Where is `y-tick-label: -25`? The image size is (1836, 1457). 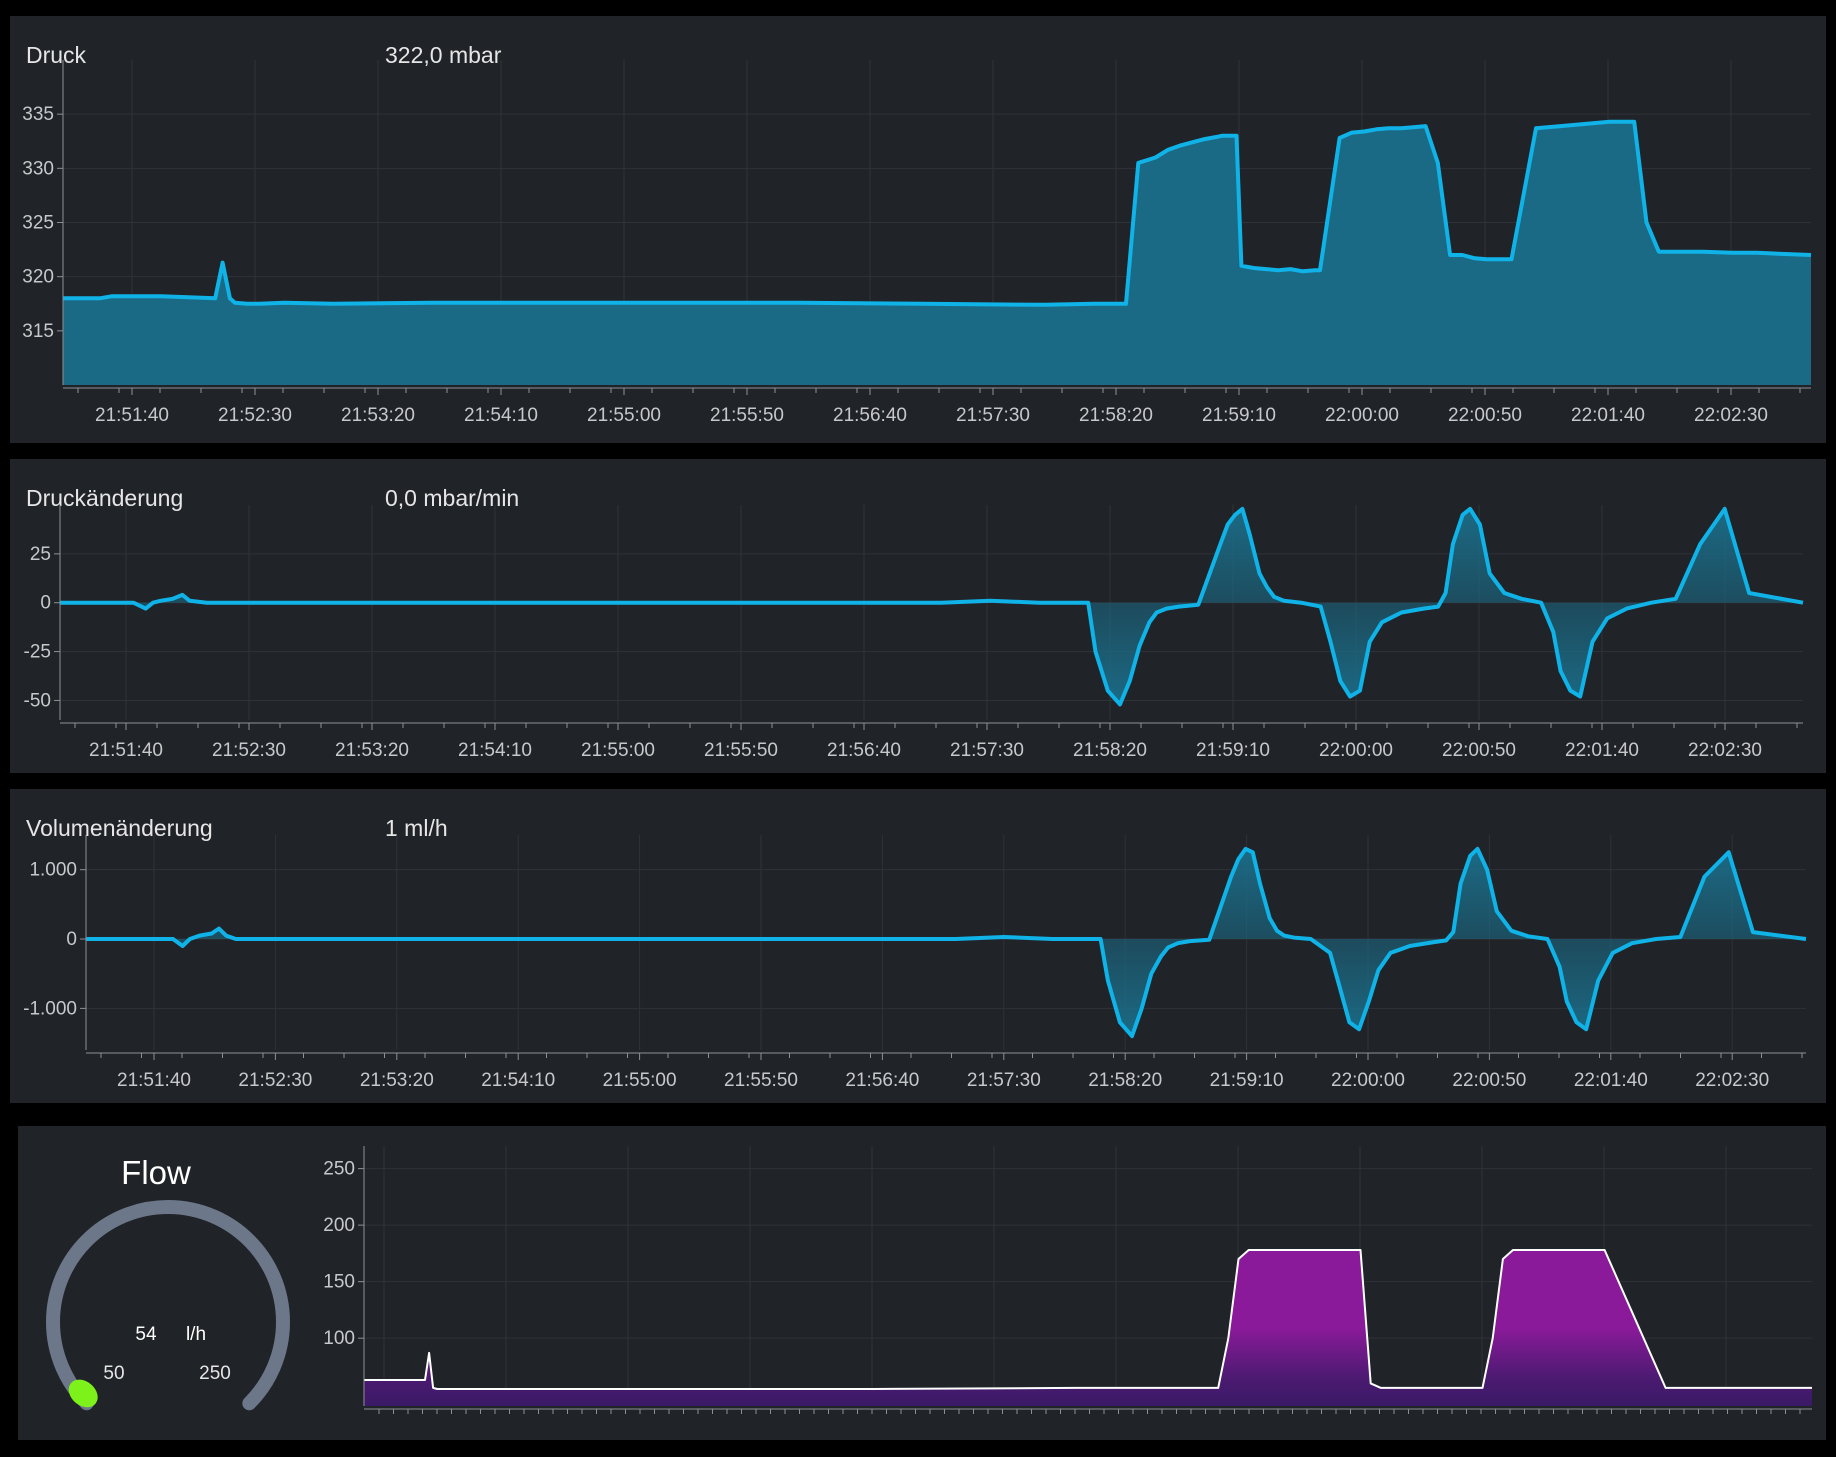 y-tick-label: -25 is located at coordinates (37, 652).